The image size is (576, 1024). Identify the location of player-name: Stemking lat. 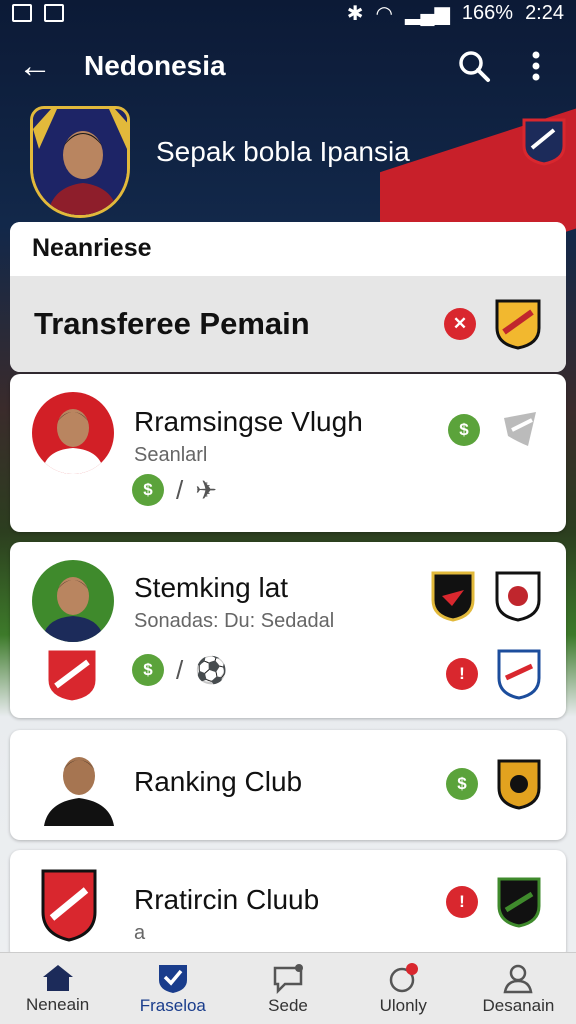
(211, 587).